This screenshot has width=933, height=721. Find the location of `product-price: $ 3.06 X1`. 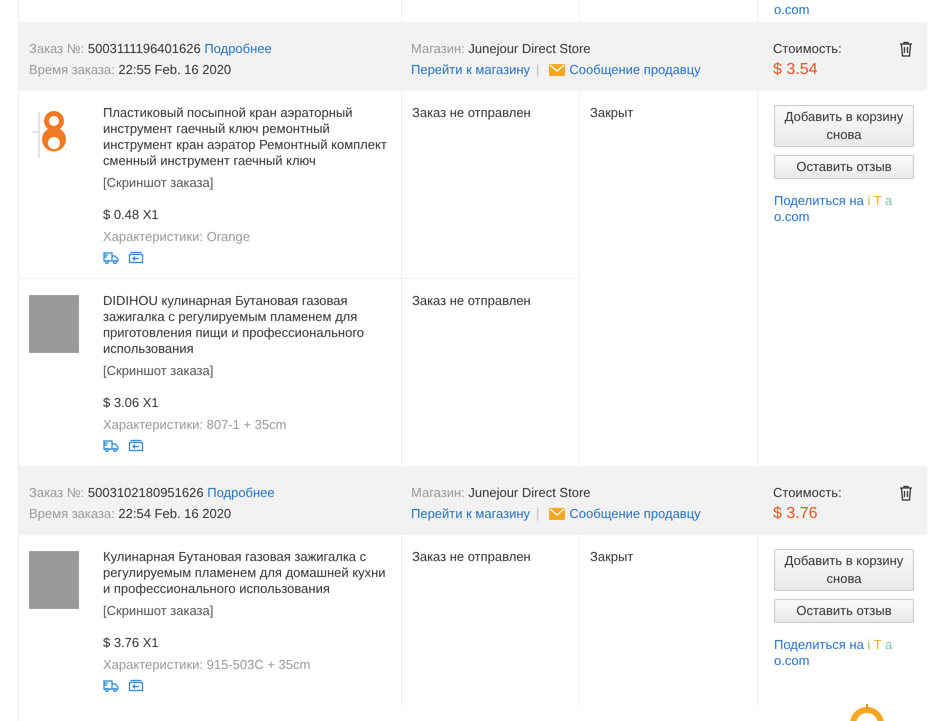

product-price: $ 3.06 X1 is located at coordinates (131, 403).